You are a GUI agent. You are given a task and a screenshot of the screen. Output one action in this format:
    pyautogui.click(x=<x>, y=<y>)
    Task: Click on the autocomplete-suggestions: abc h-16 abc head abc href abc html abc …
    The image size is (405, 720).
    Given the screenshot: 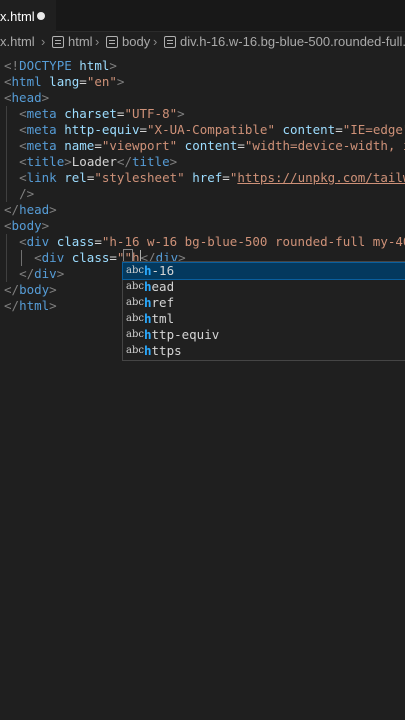 What is the action you would take?
    pyautogui.click(x=263, y=311)
    